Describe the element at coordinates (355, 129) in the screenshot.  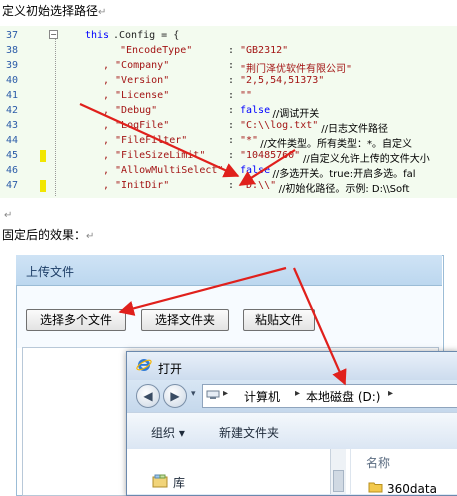
I see `code-token: //日志文件路径` at that location.